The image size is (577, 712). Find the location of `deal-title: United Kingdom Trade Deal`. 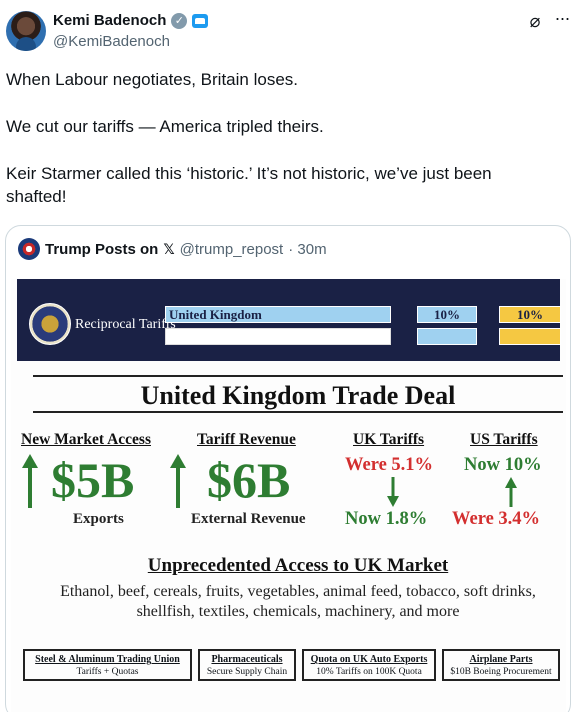

deal-title: United Kingdom Trade Deal is located at coordinates (298, 395).